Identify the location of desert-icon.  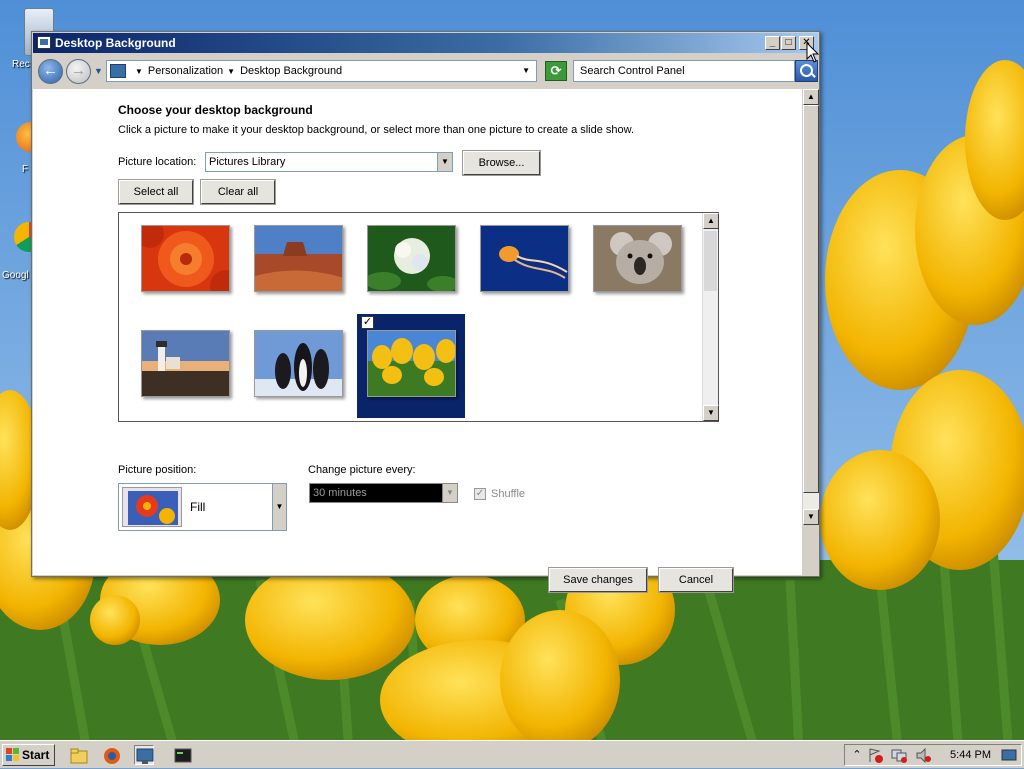
(298, 258).